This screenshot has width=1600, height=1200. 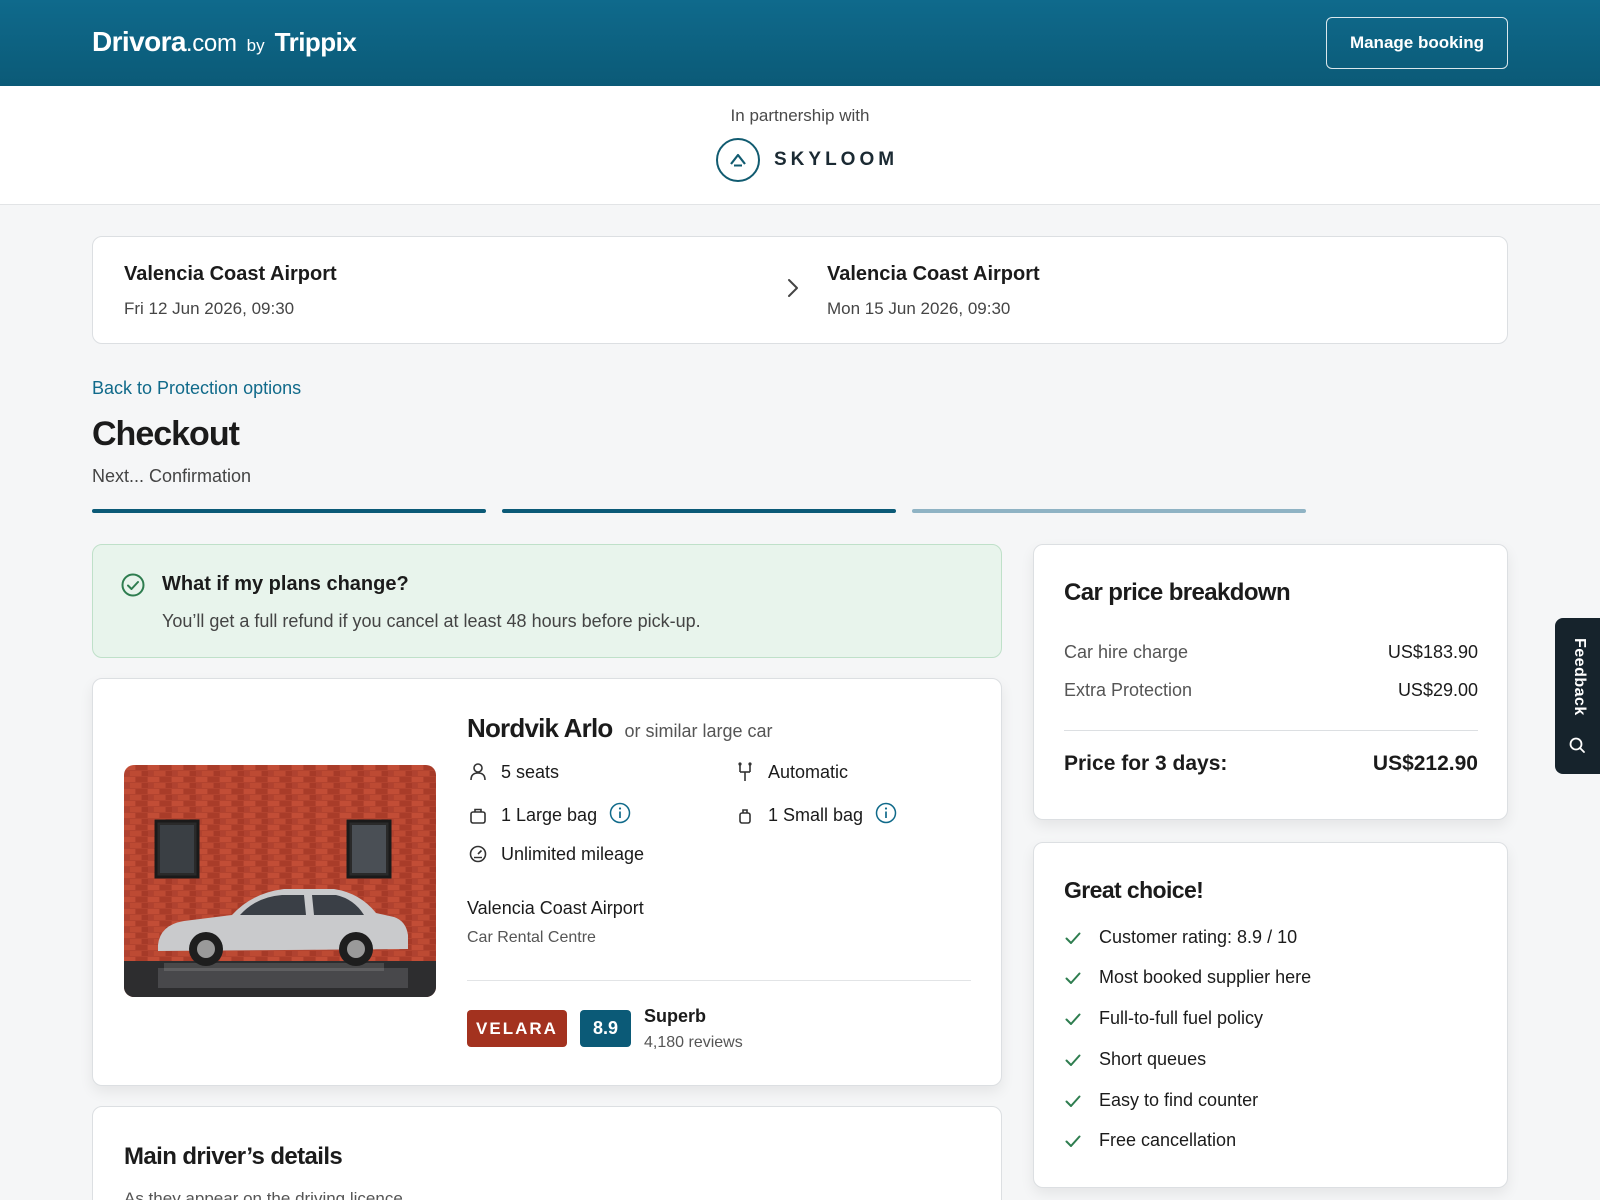 I want to click on feature-transmission: Automatic, so click(x=791, y=772).